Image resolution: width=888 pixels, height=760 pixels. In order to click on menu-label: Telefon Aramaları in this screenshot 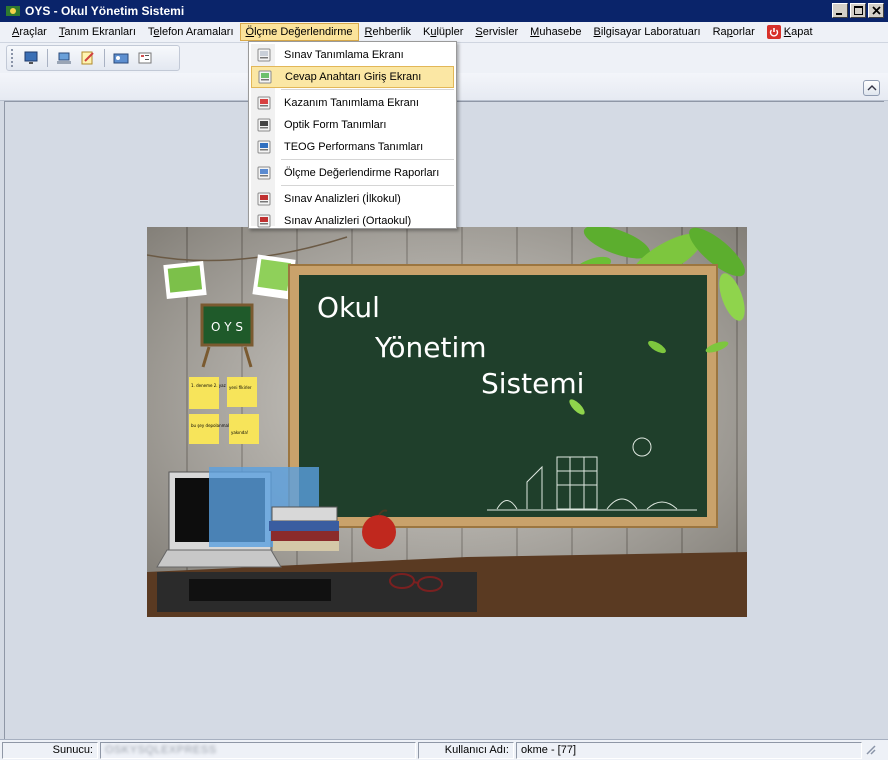, I will do `click(190, 32)`.